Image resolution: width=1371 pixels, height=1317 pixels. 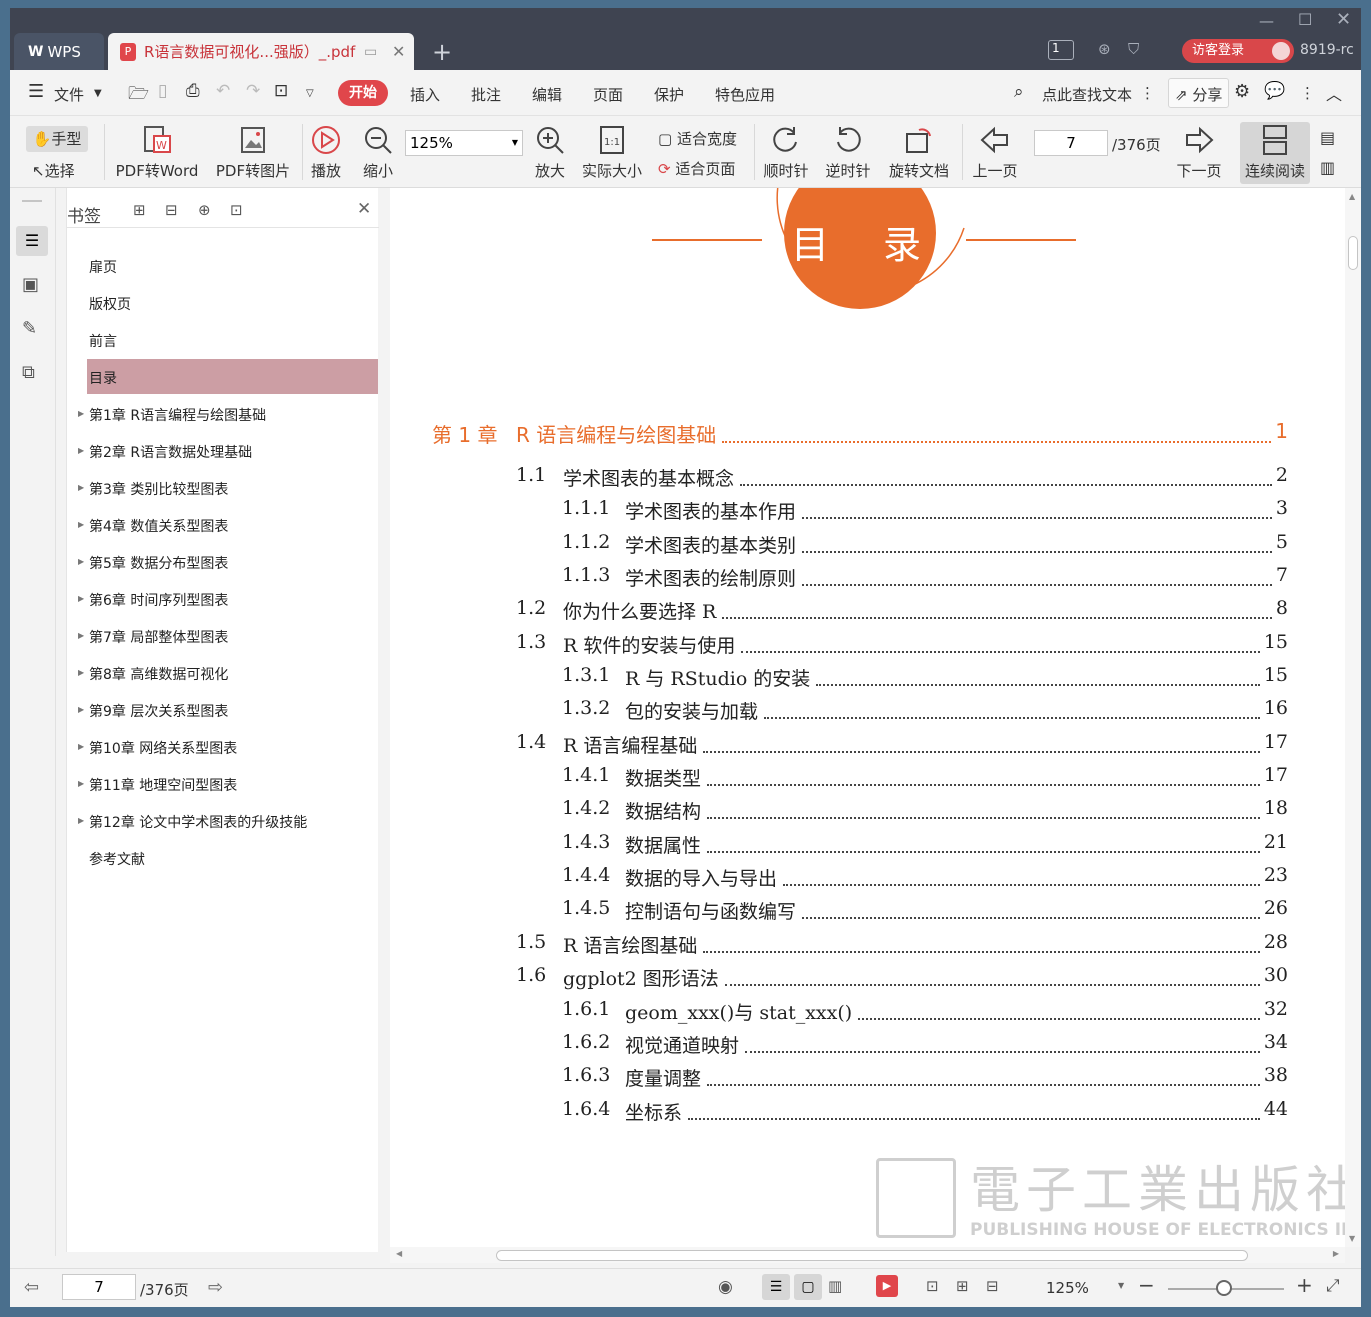 I want to click on export-icon: ⊡, so click(x=281, y=91).